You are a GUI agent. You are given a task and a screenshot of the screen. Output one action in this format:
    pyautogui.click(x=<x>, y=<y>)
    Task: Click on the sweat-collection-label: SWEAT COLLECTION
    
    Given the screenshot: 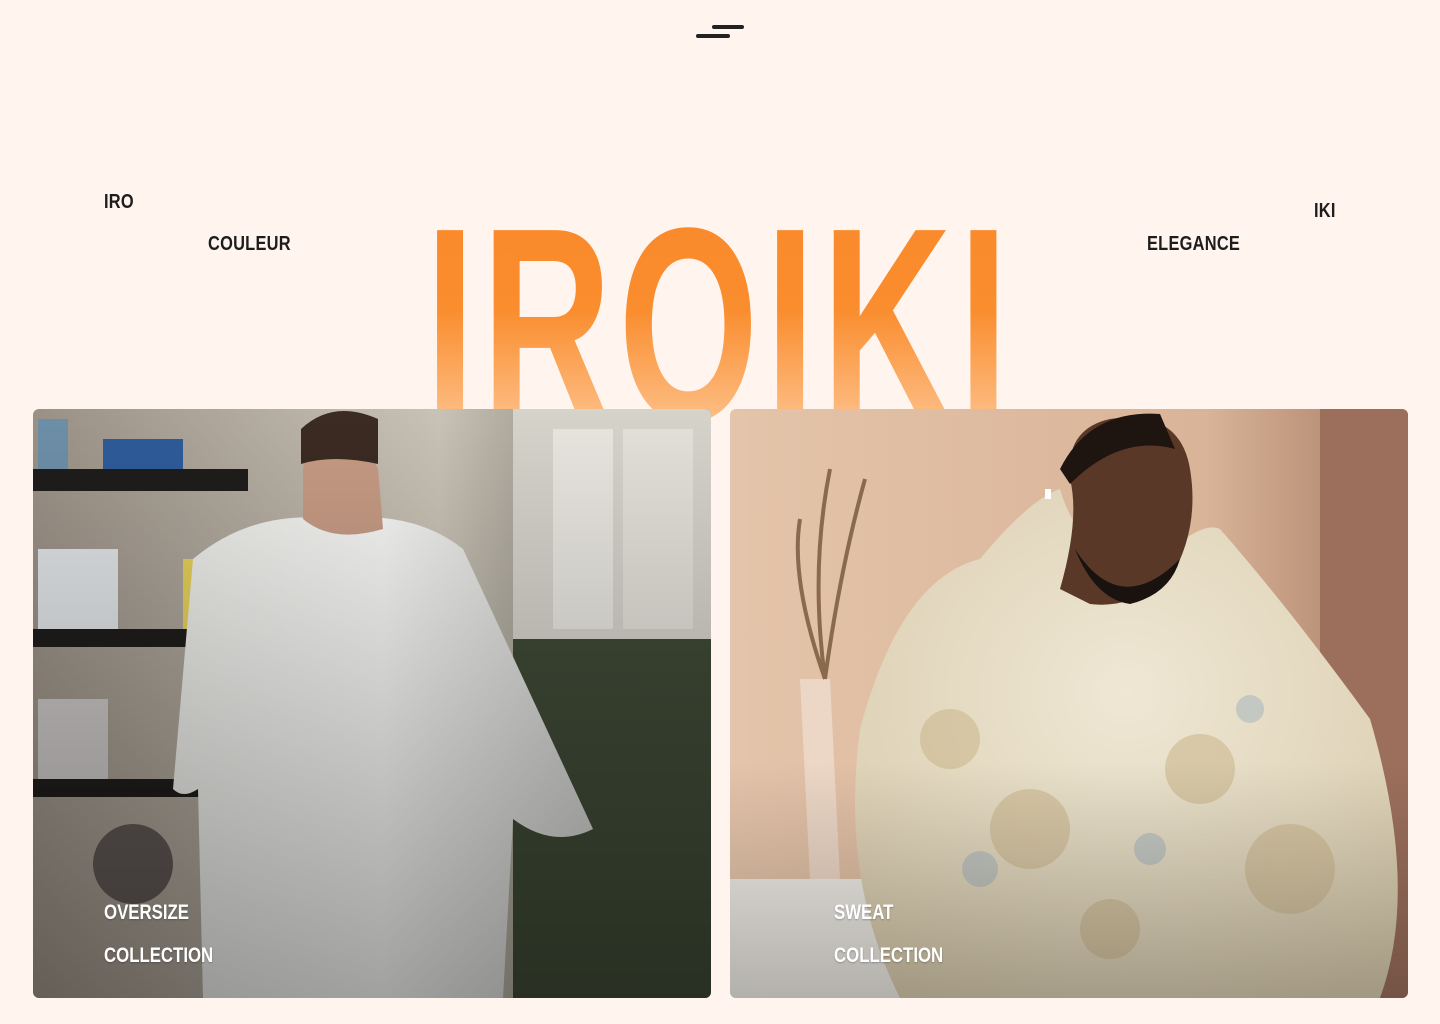 What is the action you would take?
    pyautogui.click(x=888, y=934)
    